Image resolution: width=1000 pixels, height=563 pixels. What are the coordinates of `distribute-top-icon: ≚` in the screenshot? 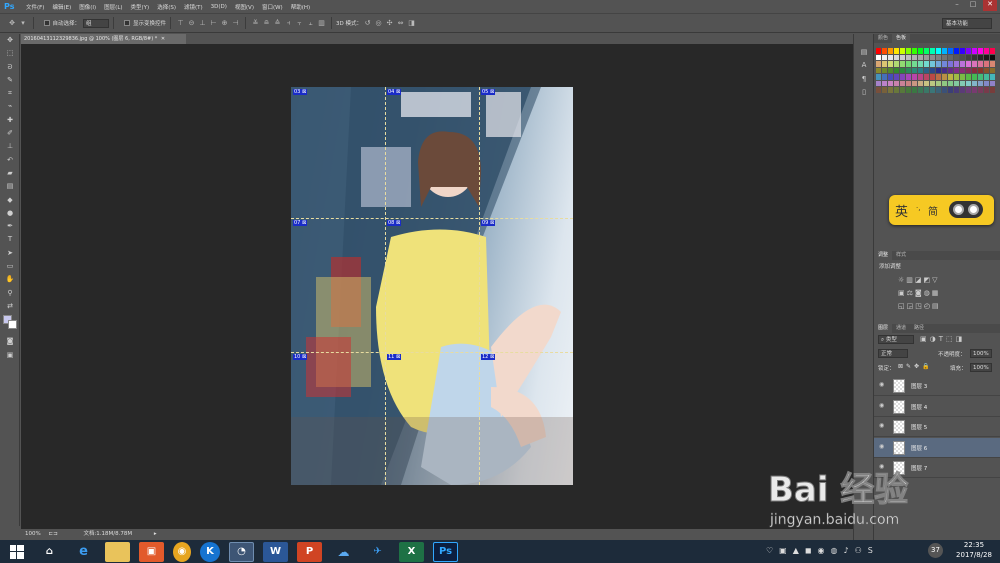 It's located at (256, 23).